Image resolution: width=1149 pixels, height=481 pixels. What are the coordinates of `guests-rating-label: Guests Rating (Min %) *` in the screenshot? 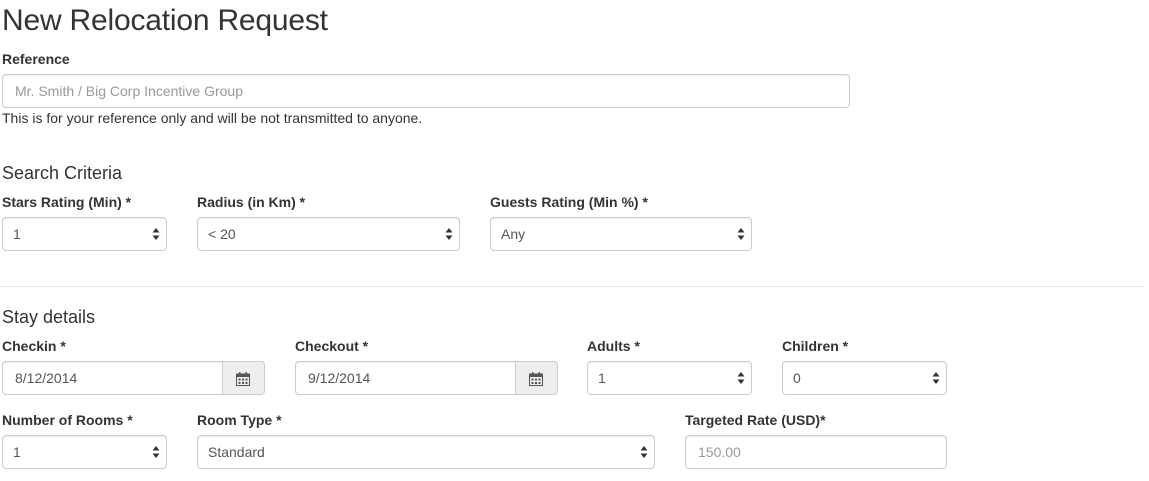 It's located at (569, 202).